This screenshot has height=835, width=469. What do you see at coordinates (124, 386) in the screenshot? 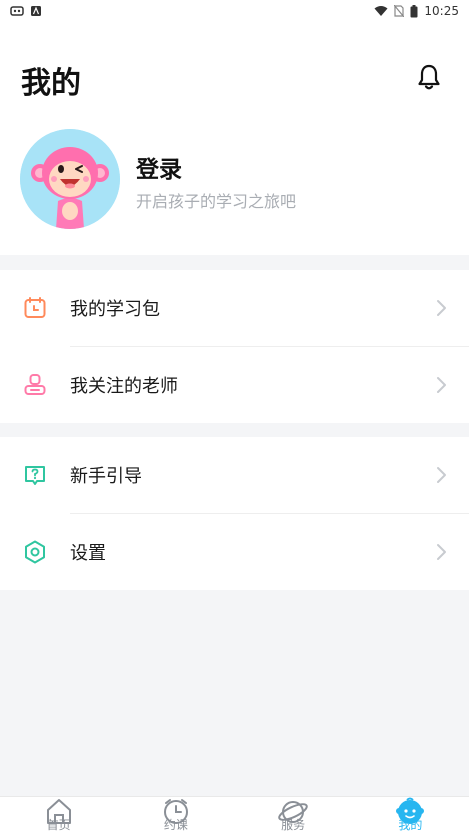
I see `menu-item-label: 我关注的老师` at bounding box center [124, 386].